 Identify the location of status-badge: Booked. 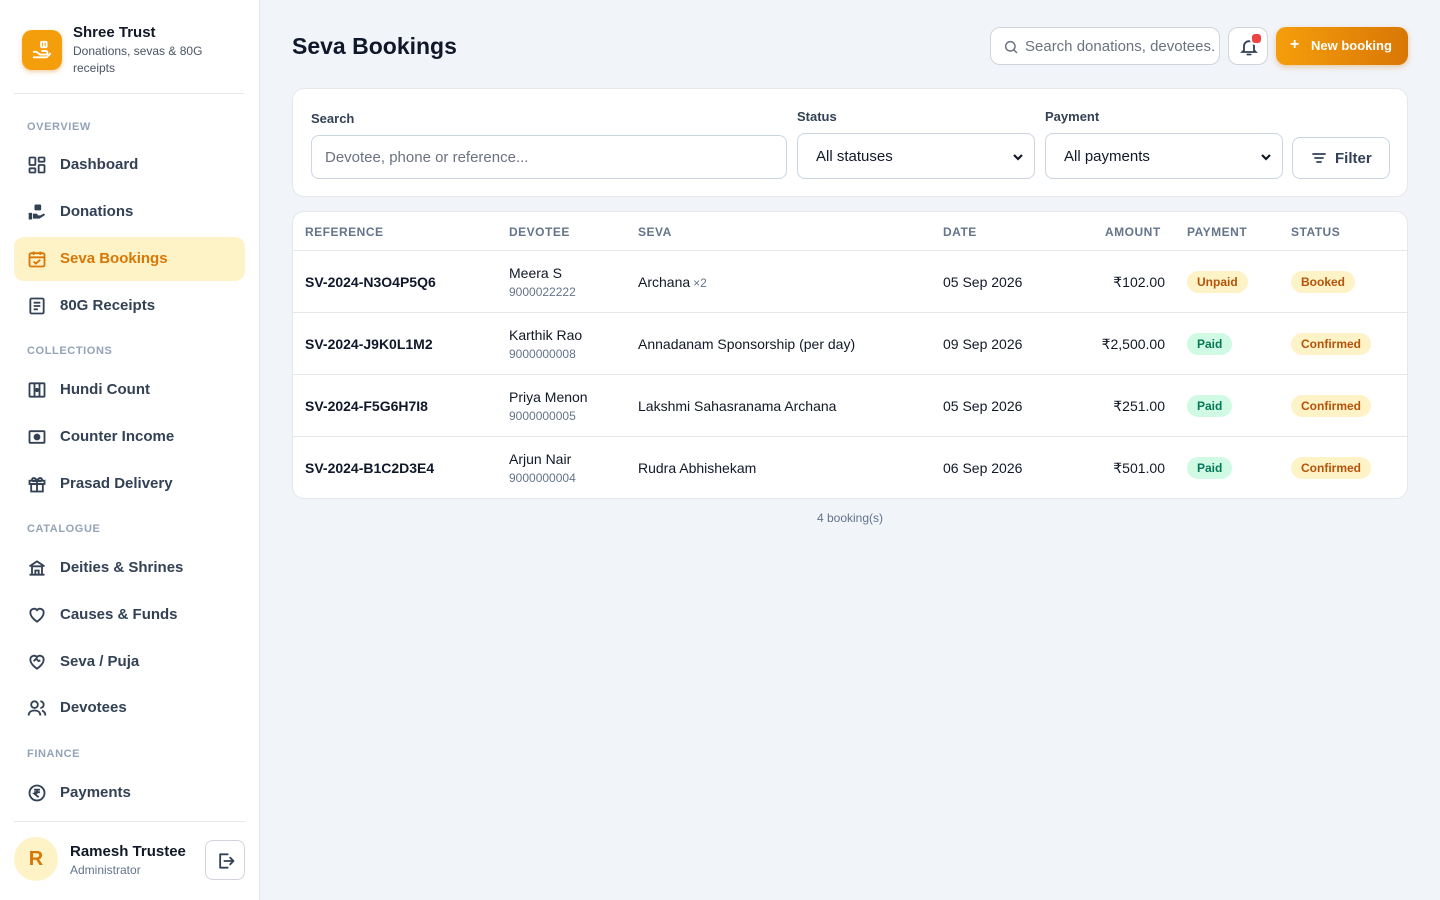
(1323, 282).